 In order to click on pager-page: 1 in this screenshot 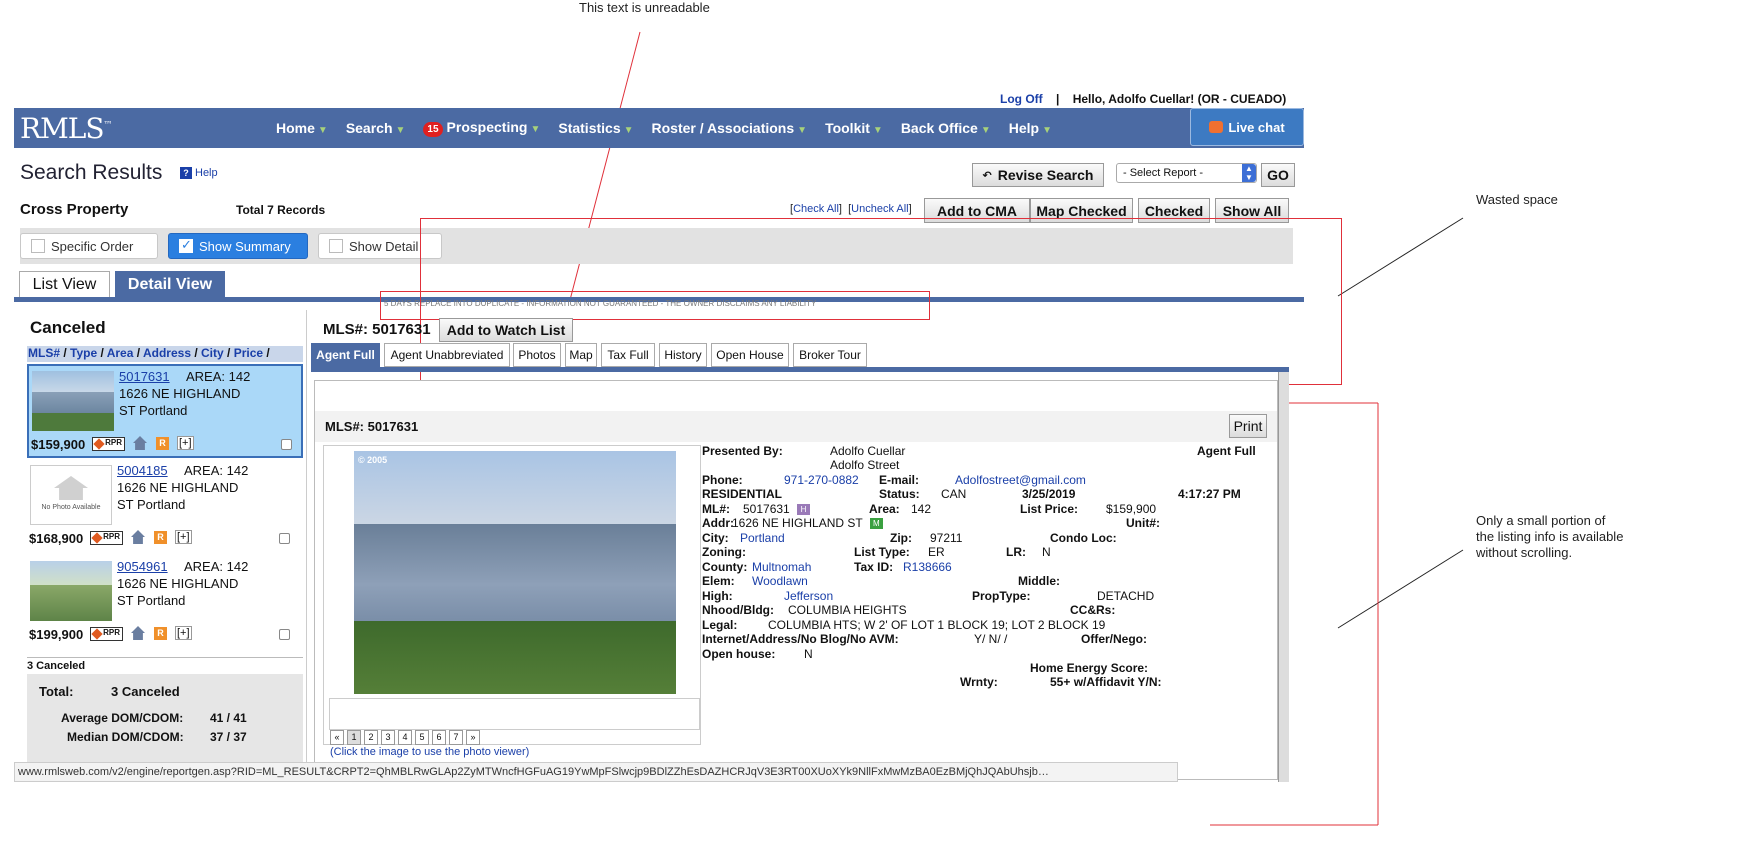, I will do `click(354, 737)`.